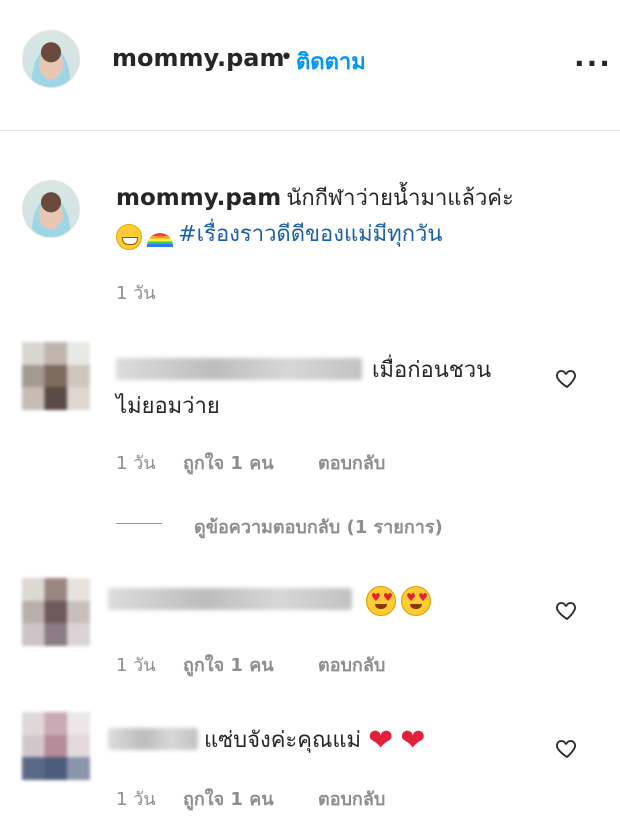 The width and height of the screenshot is (620, 839). What do you see at coordinates (160, 239) in the screenshot?
I see `rainbow-icon` at bounding box center [160, 239].